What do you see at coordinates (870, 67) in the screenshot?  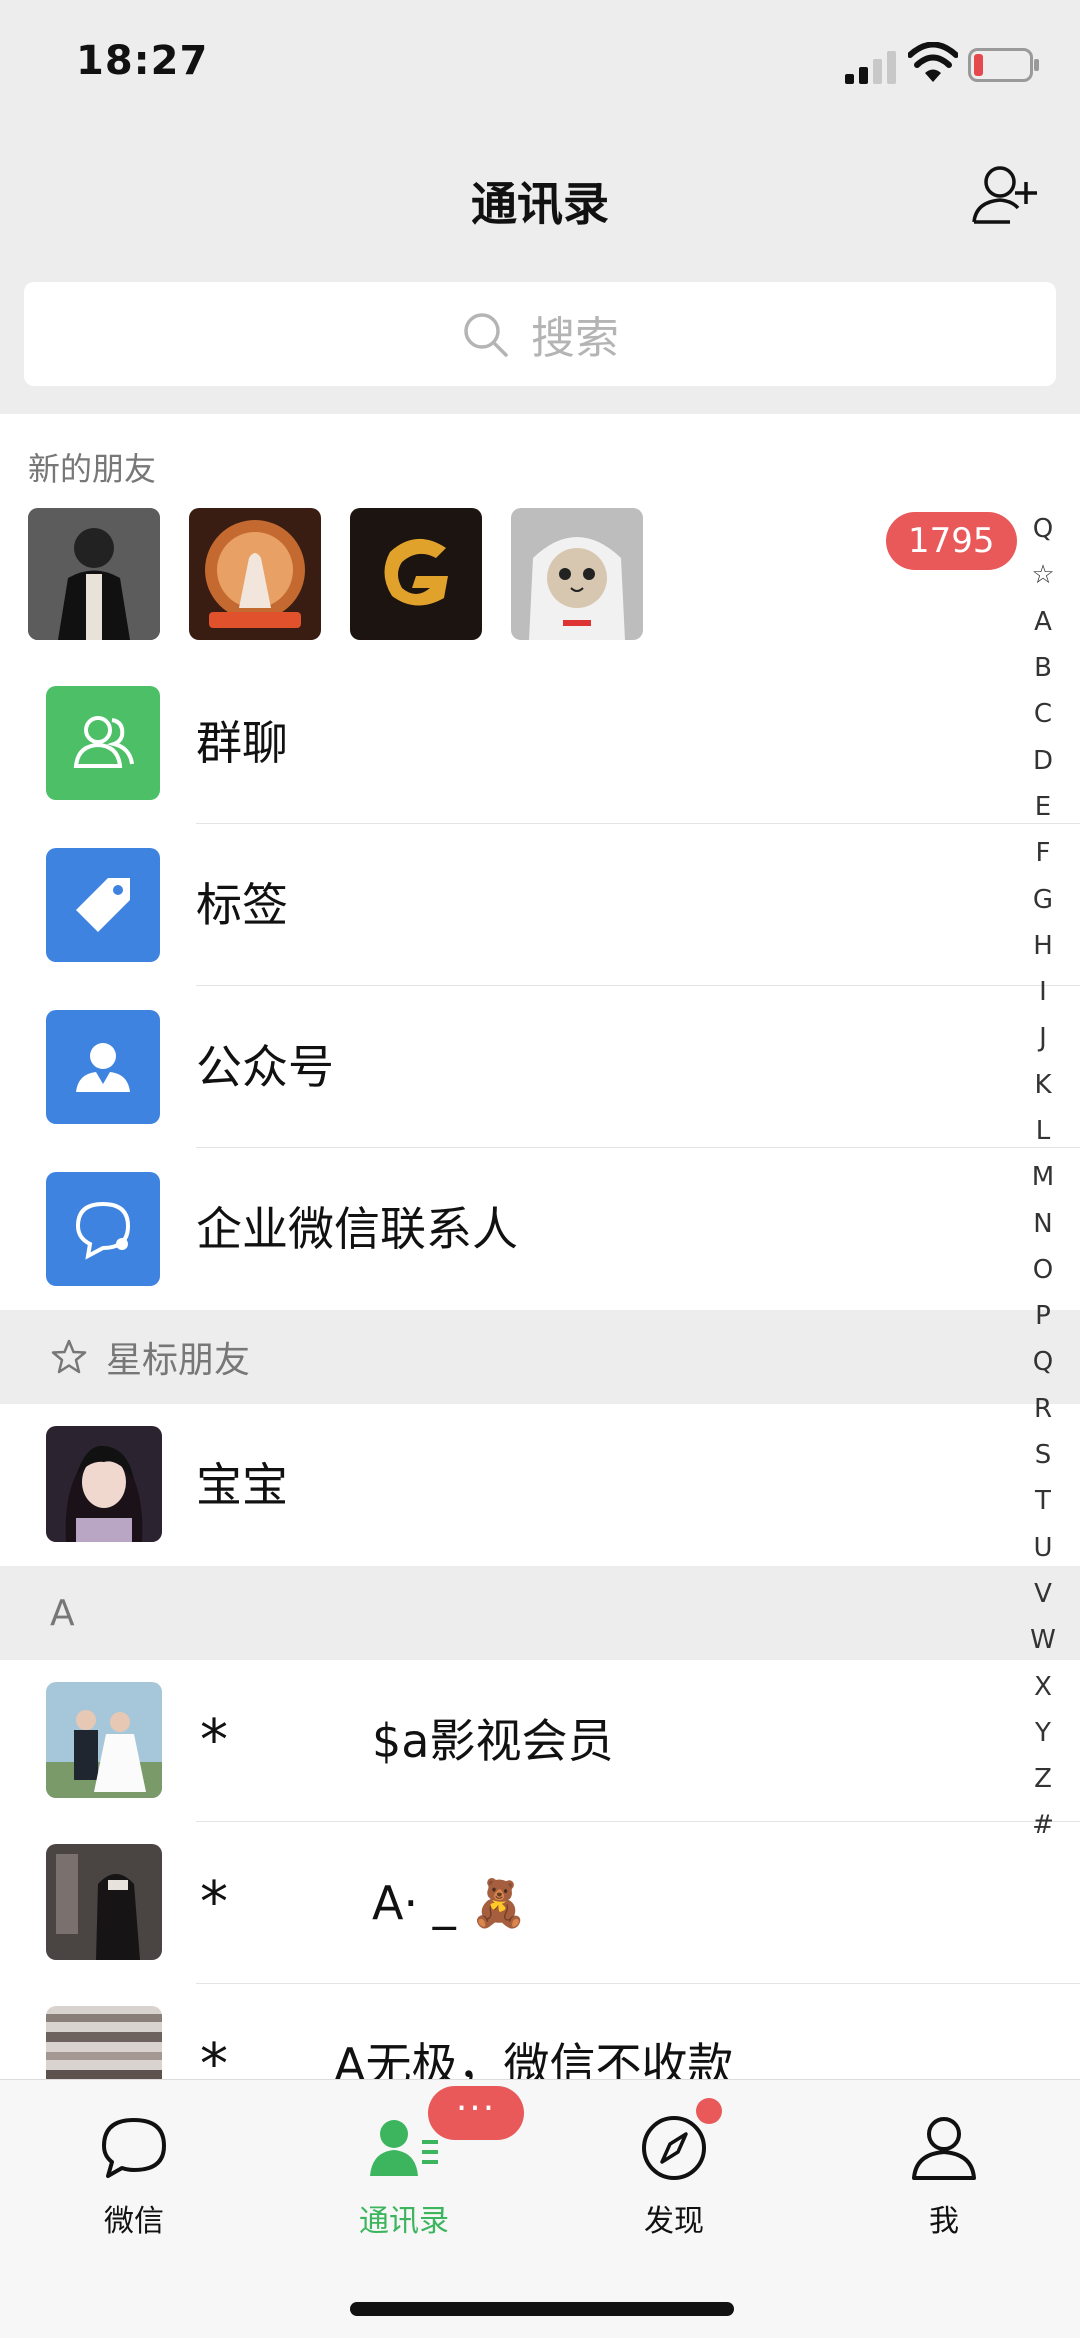 I see `signal-icon` at bounding box center [870, 67].